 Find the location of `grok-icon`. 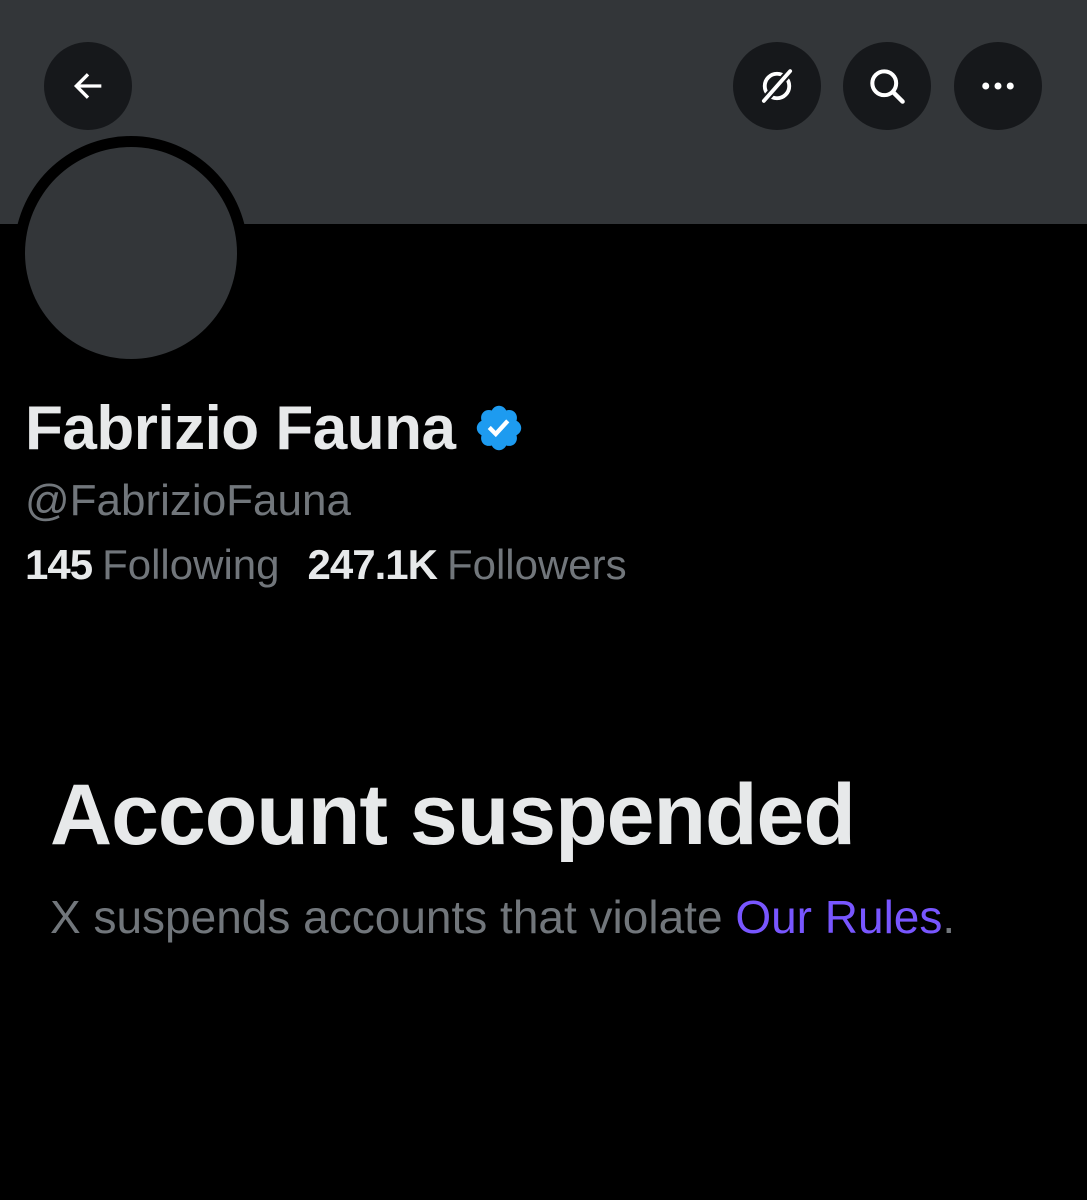

grok-icon is located at coordinates (777, 86).